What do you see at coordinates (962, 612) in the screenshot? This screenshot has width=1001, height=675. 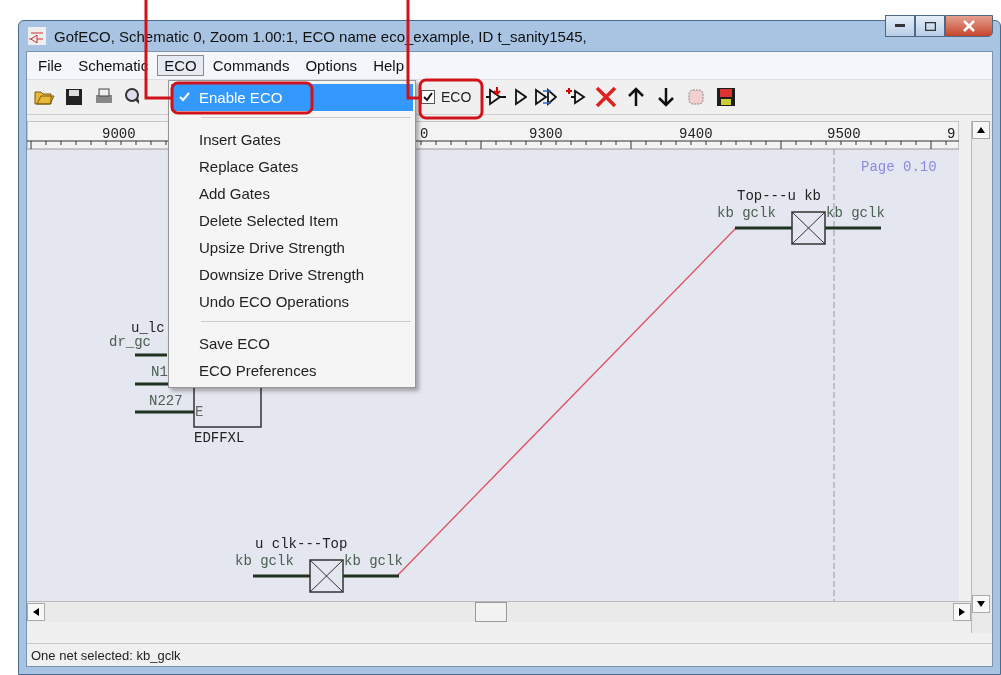 I see `scroll-right-icon` at bounding box center [962, 612].